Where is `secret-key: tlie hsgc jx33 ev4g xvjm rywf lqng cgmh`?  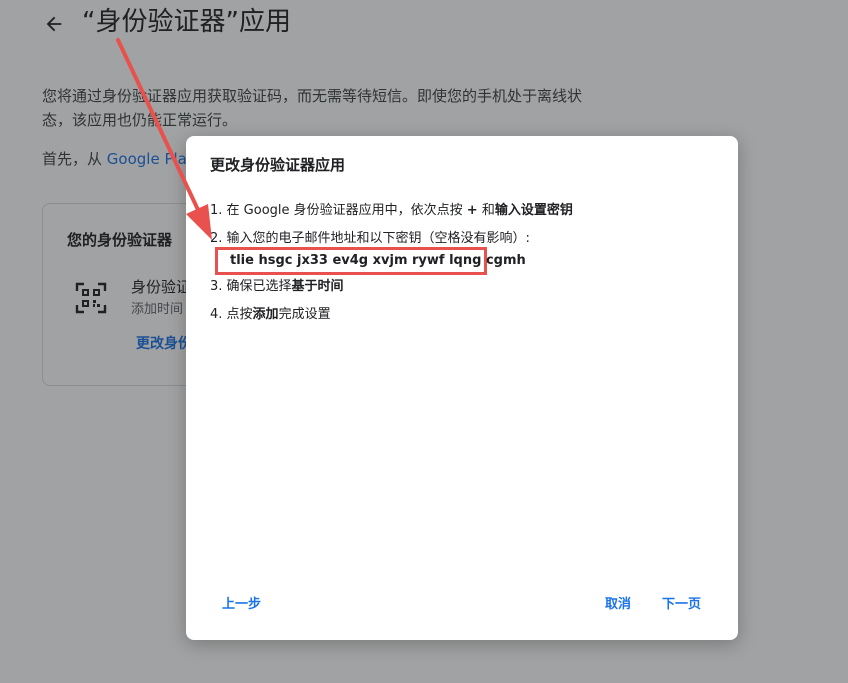 secret-key: tlie hsgc jx33 ev4g xvjm rywf lqng cgmh is located at coordinates (370, 261).